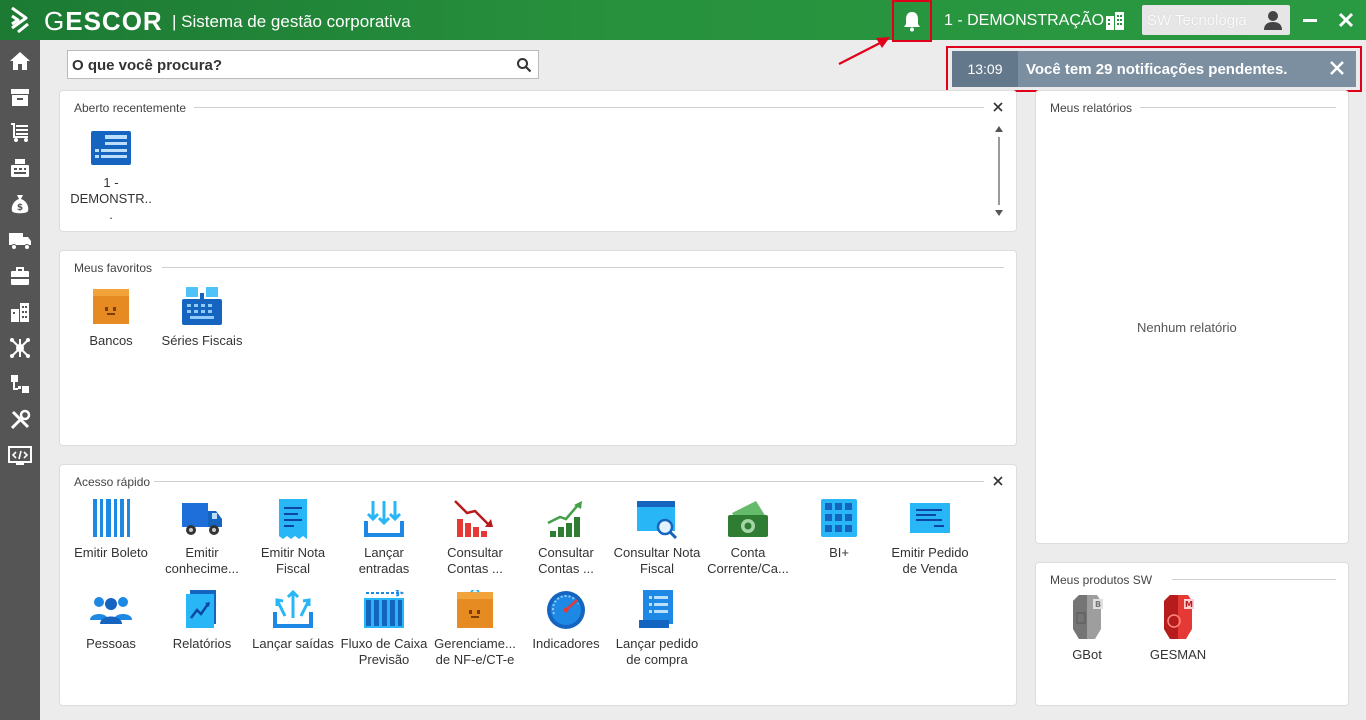 This screenshot has height=720, width=1366. I want to click on product-item: M GESMAN, so click(1178, 628).